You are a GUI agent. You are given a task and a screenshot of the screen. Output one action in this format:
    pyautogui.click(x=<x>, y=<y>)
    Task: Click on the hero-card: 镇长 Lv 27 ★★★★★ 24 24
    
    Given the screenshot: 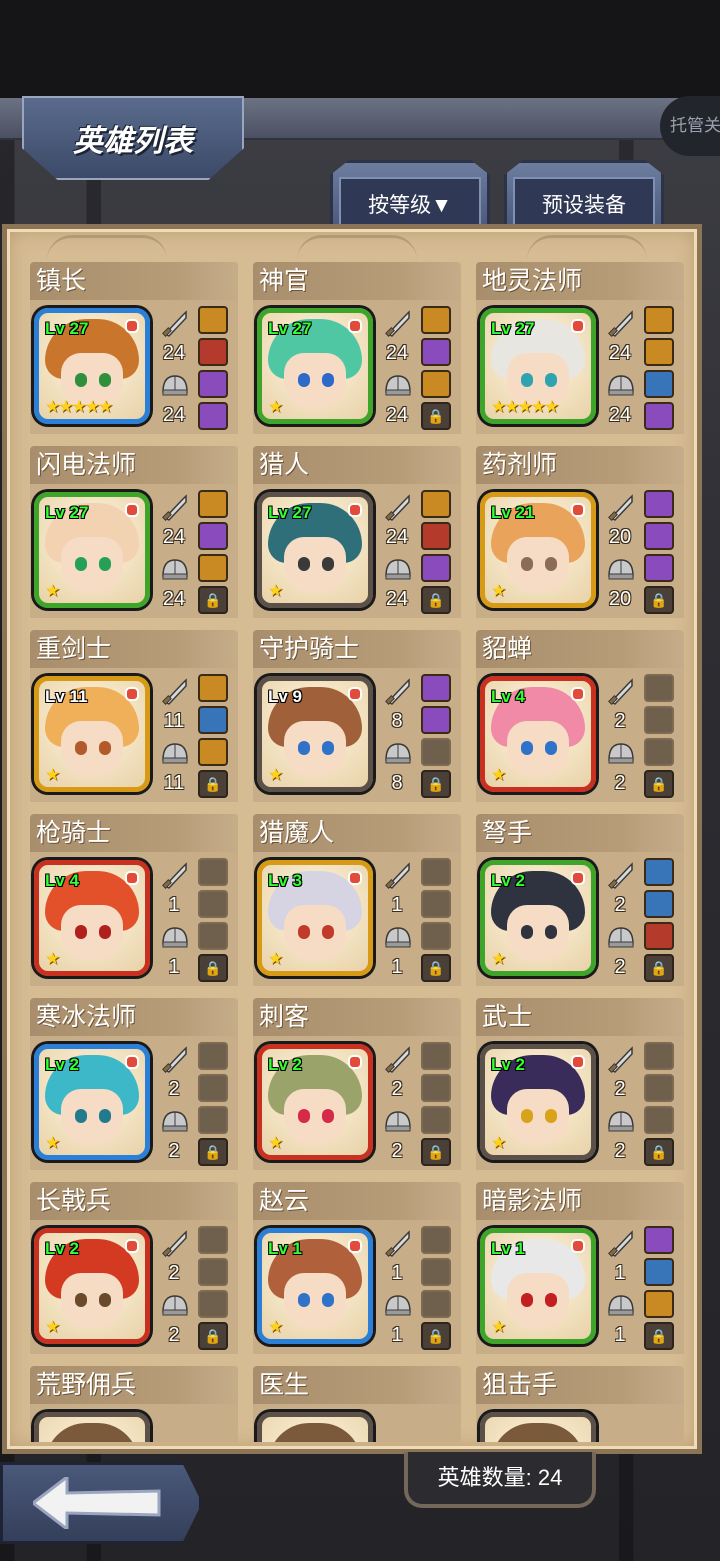 What is the action you would take?
    pyautogui.click(x=134, y=348)
    